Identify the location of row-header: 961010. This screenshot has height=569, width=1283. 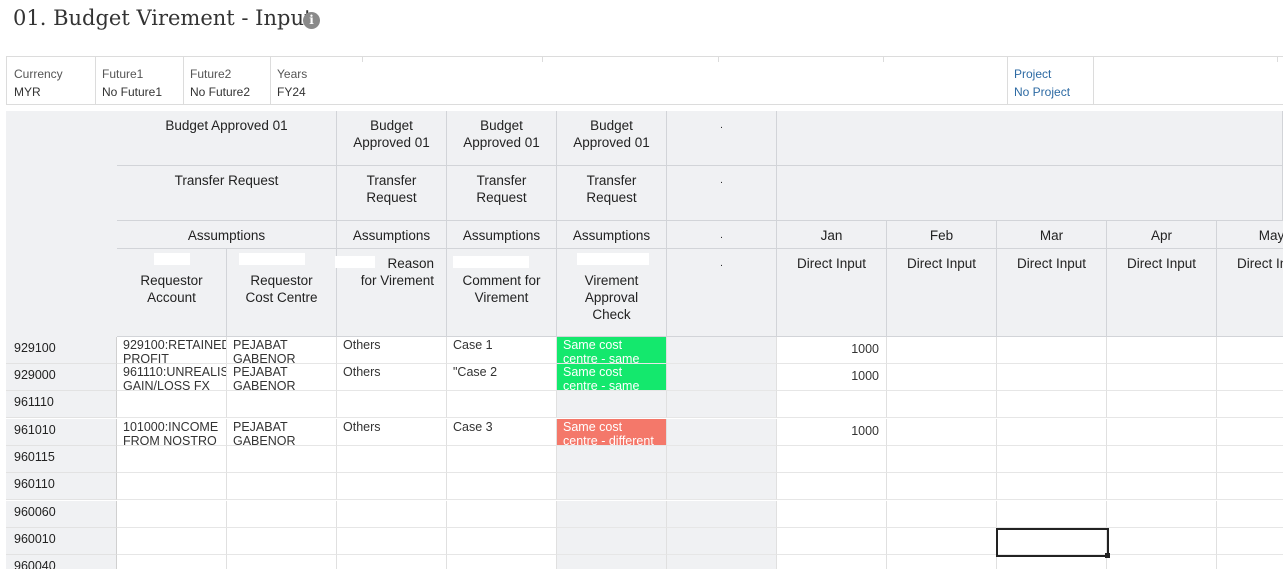
(61, 432).